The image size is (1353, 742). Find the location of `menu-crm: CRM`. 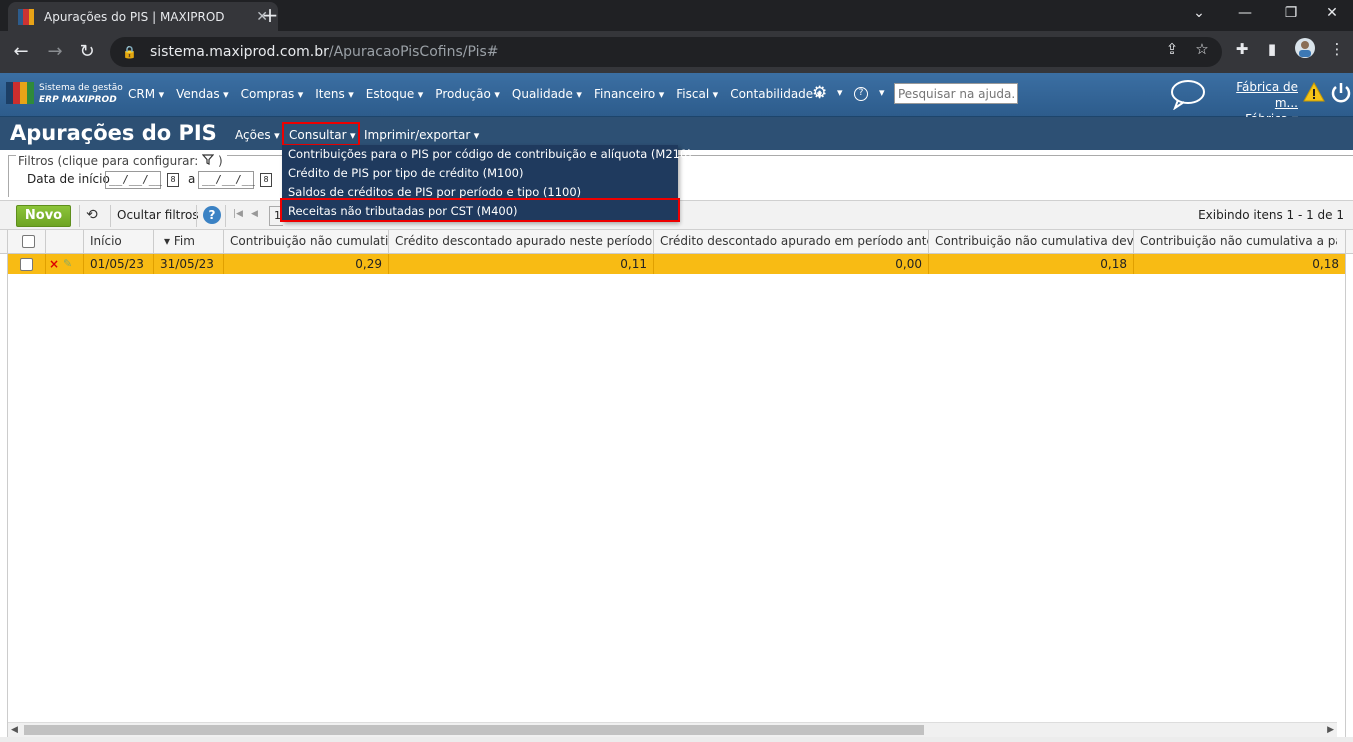

menu-crm: CRM is located at coordinates (146, 94).